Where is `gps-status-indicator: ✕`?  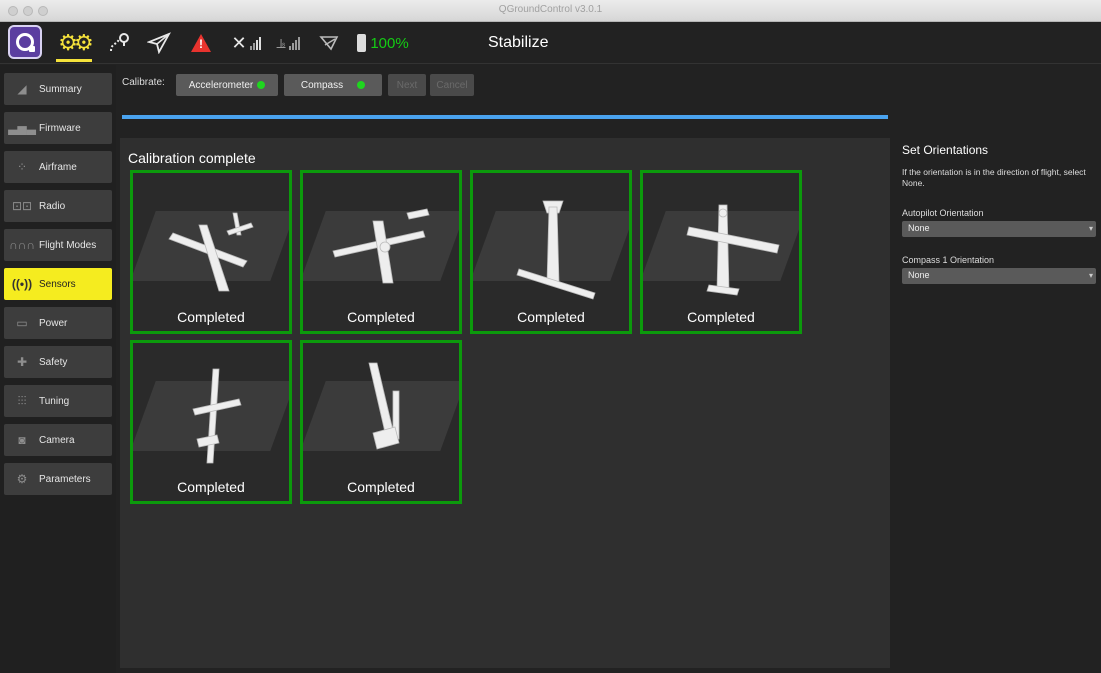 gps-status-indicator: ✕ is located at coordinates (246, 43).